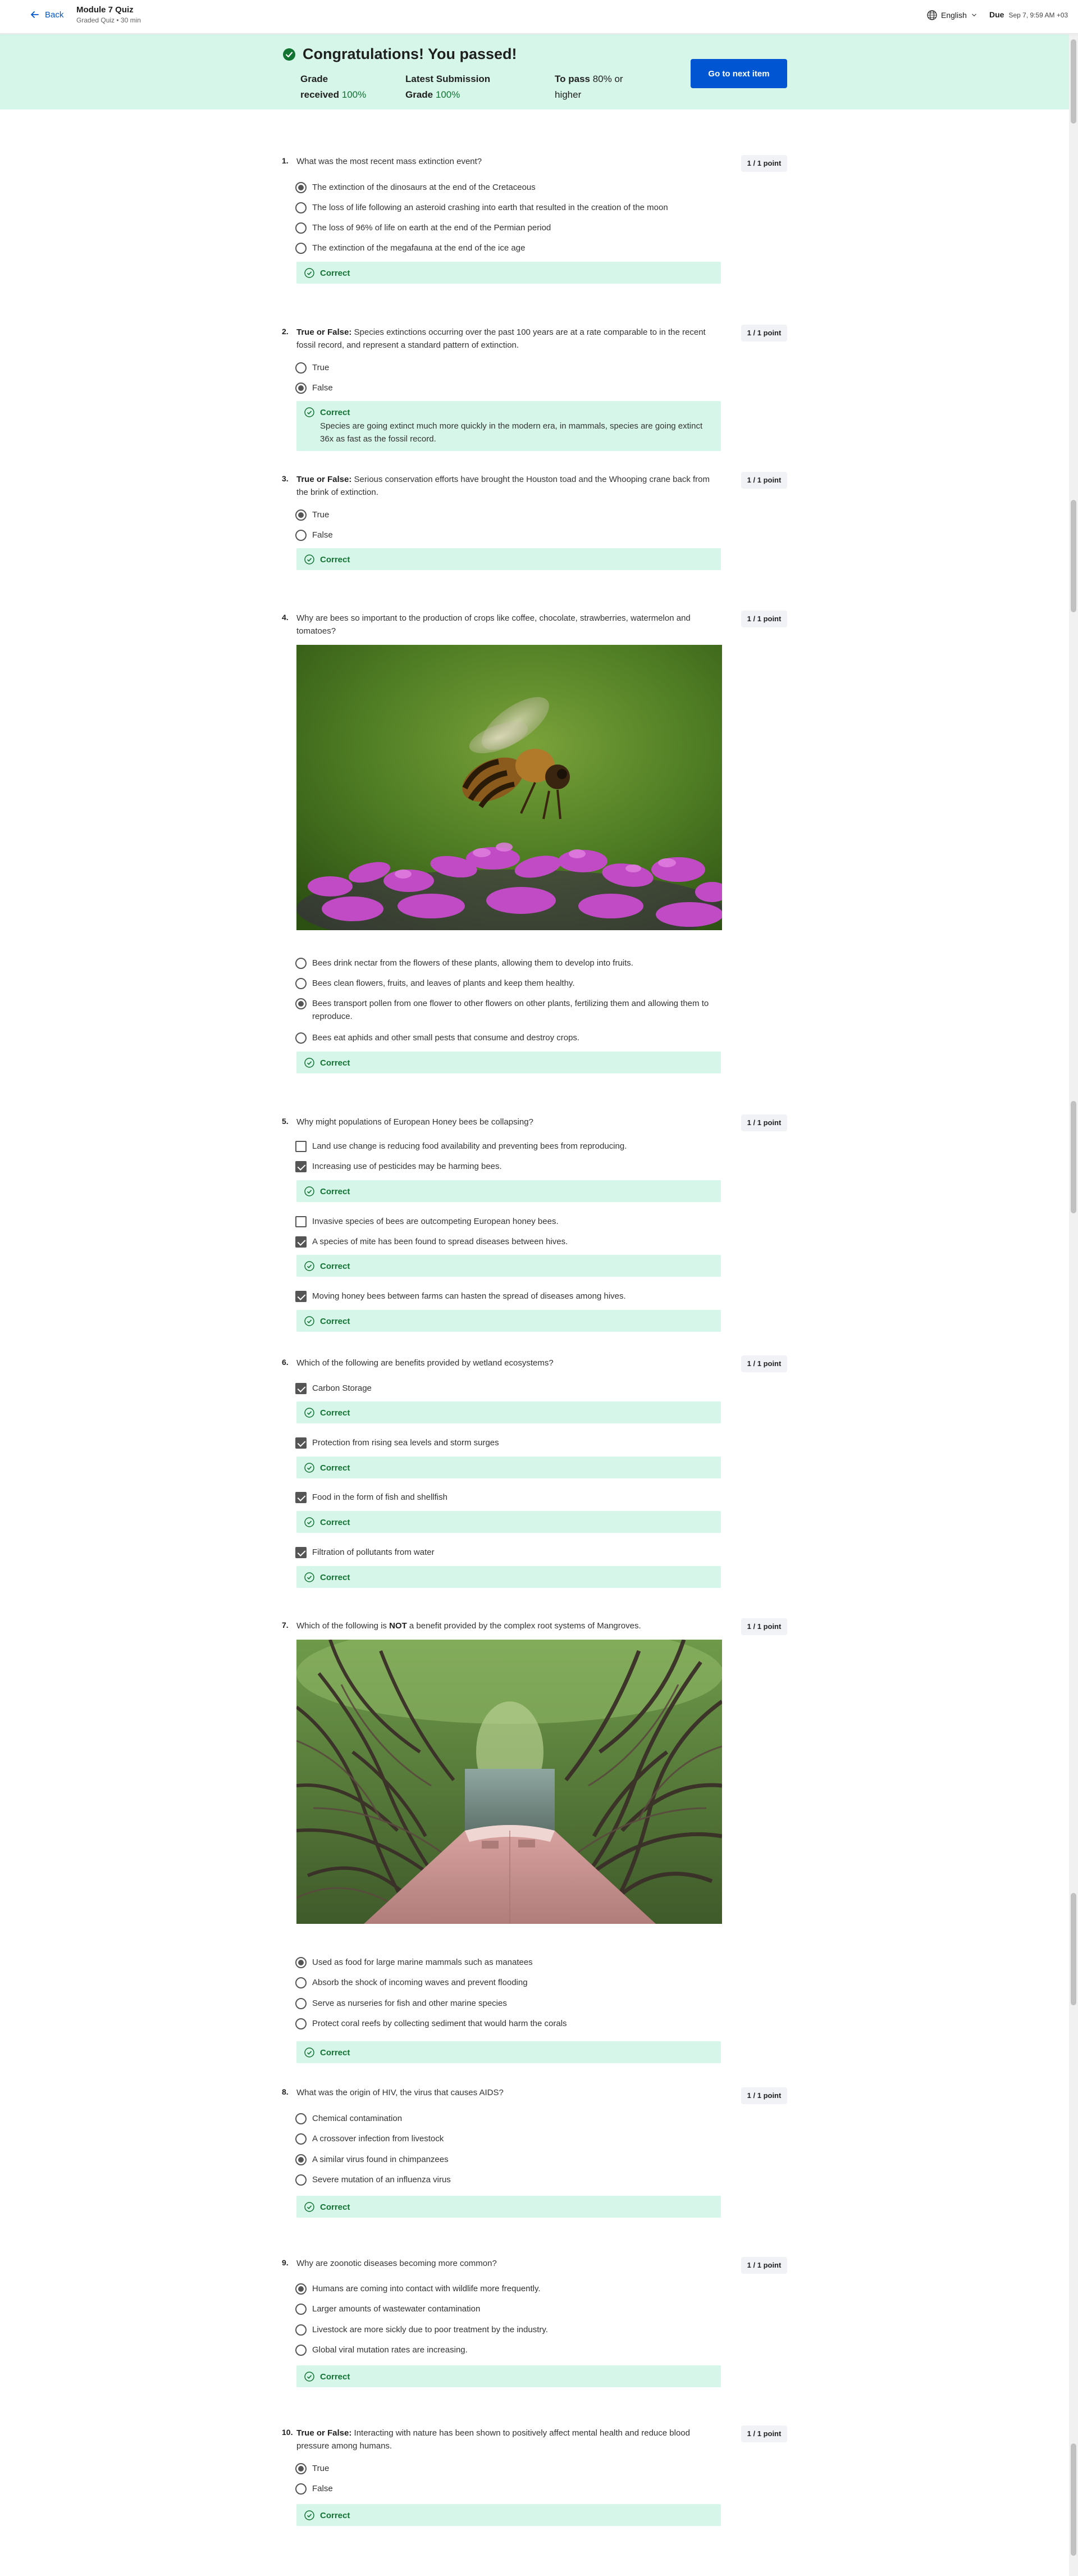 This screenshot has height=2576, width=1078. I want to click on feedback-correct: Correct, so click(508, 1062).